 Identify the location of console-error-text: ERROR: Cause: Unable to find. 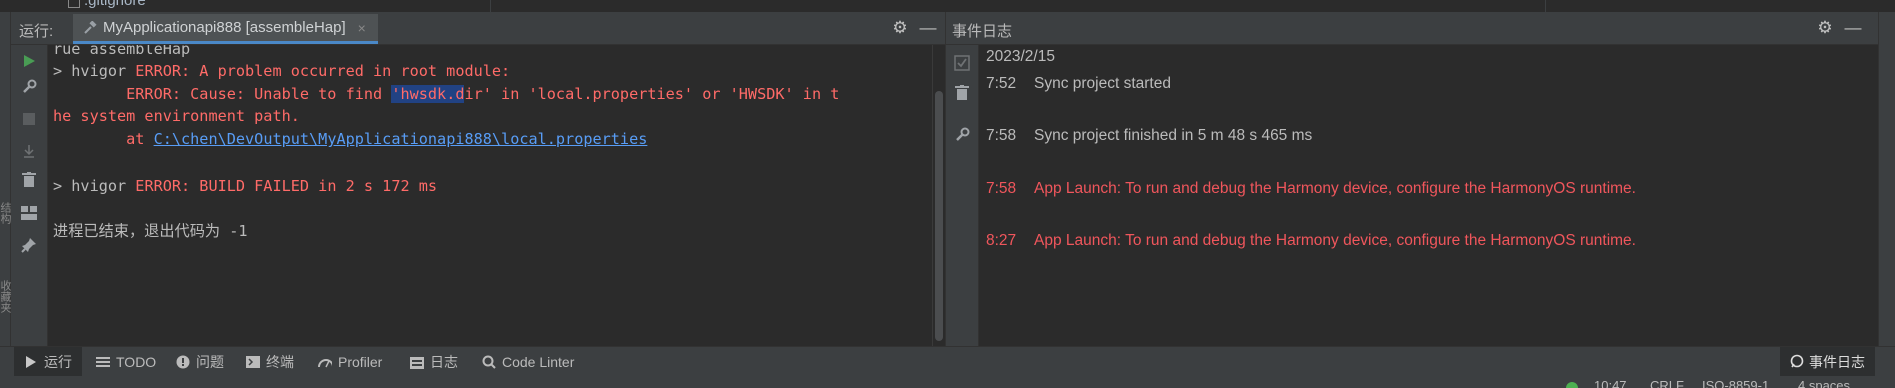
(222, 94).